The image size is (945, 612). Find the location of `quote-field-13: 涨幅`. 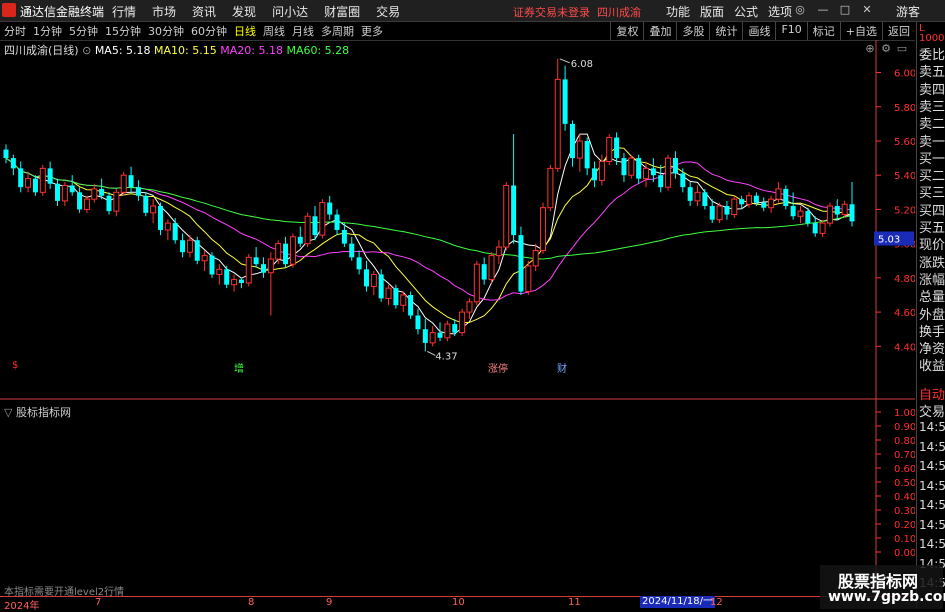

quote-field-13: 涨幅 is located at coordinates (932, 280).